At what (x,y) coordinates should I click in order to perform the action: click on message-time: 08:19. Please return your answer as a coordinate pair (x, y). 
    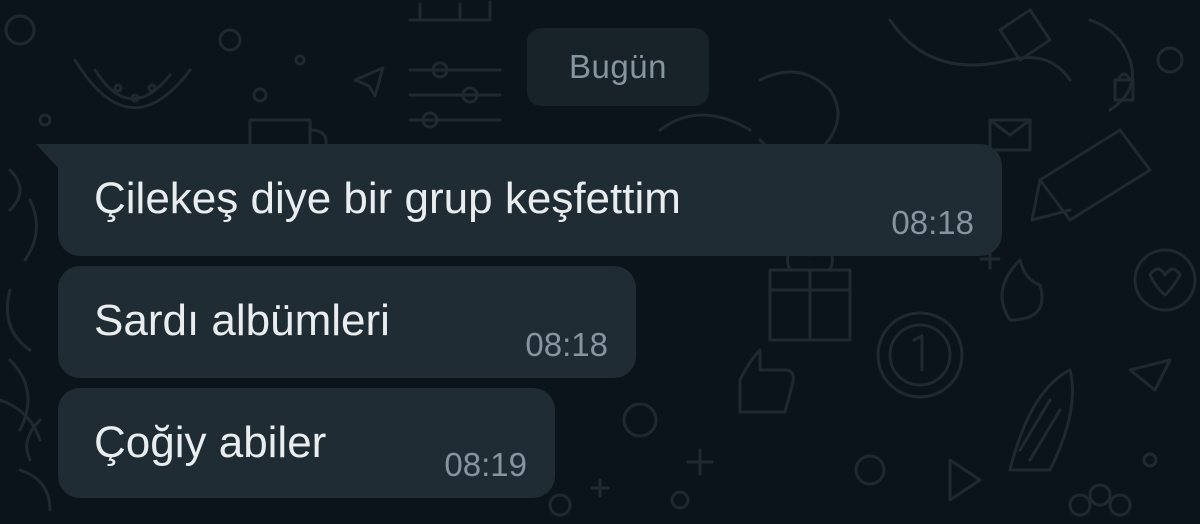
    Looking at the image, I should click on (485, 464).